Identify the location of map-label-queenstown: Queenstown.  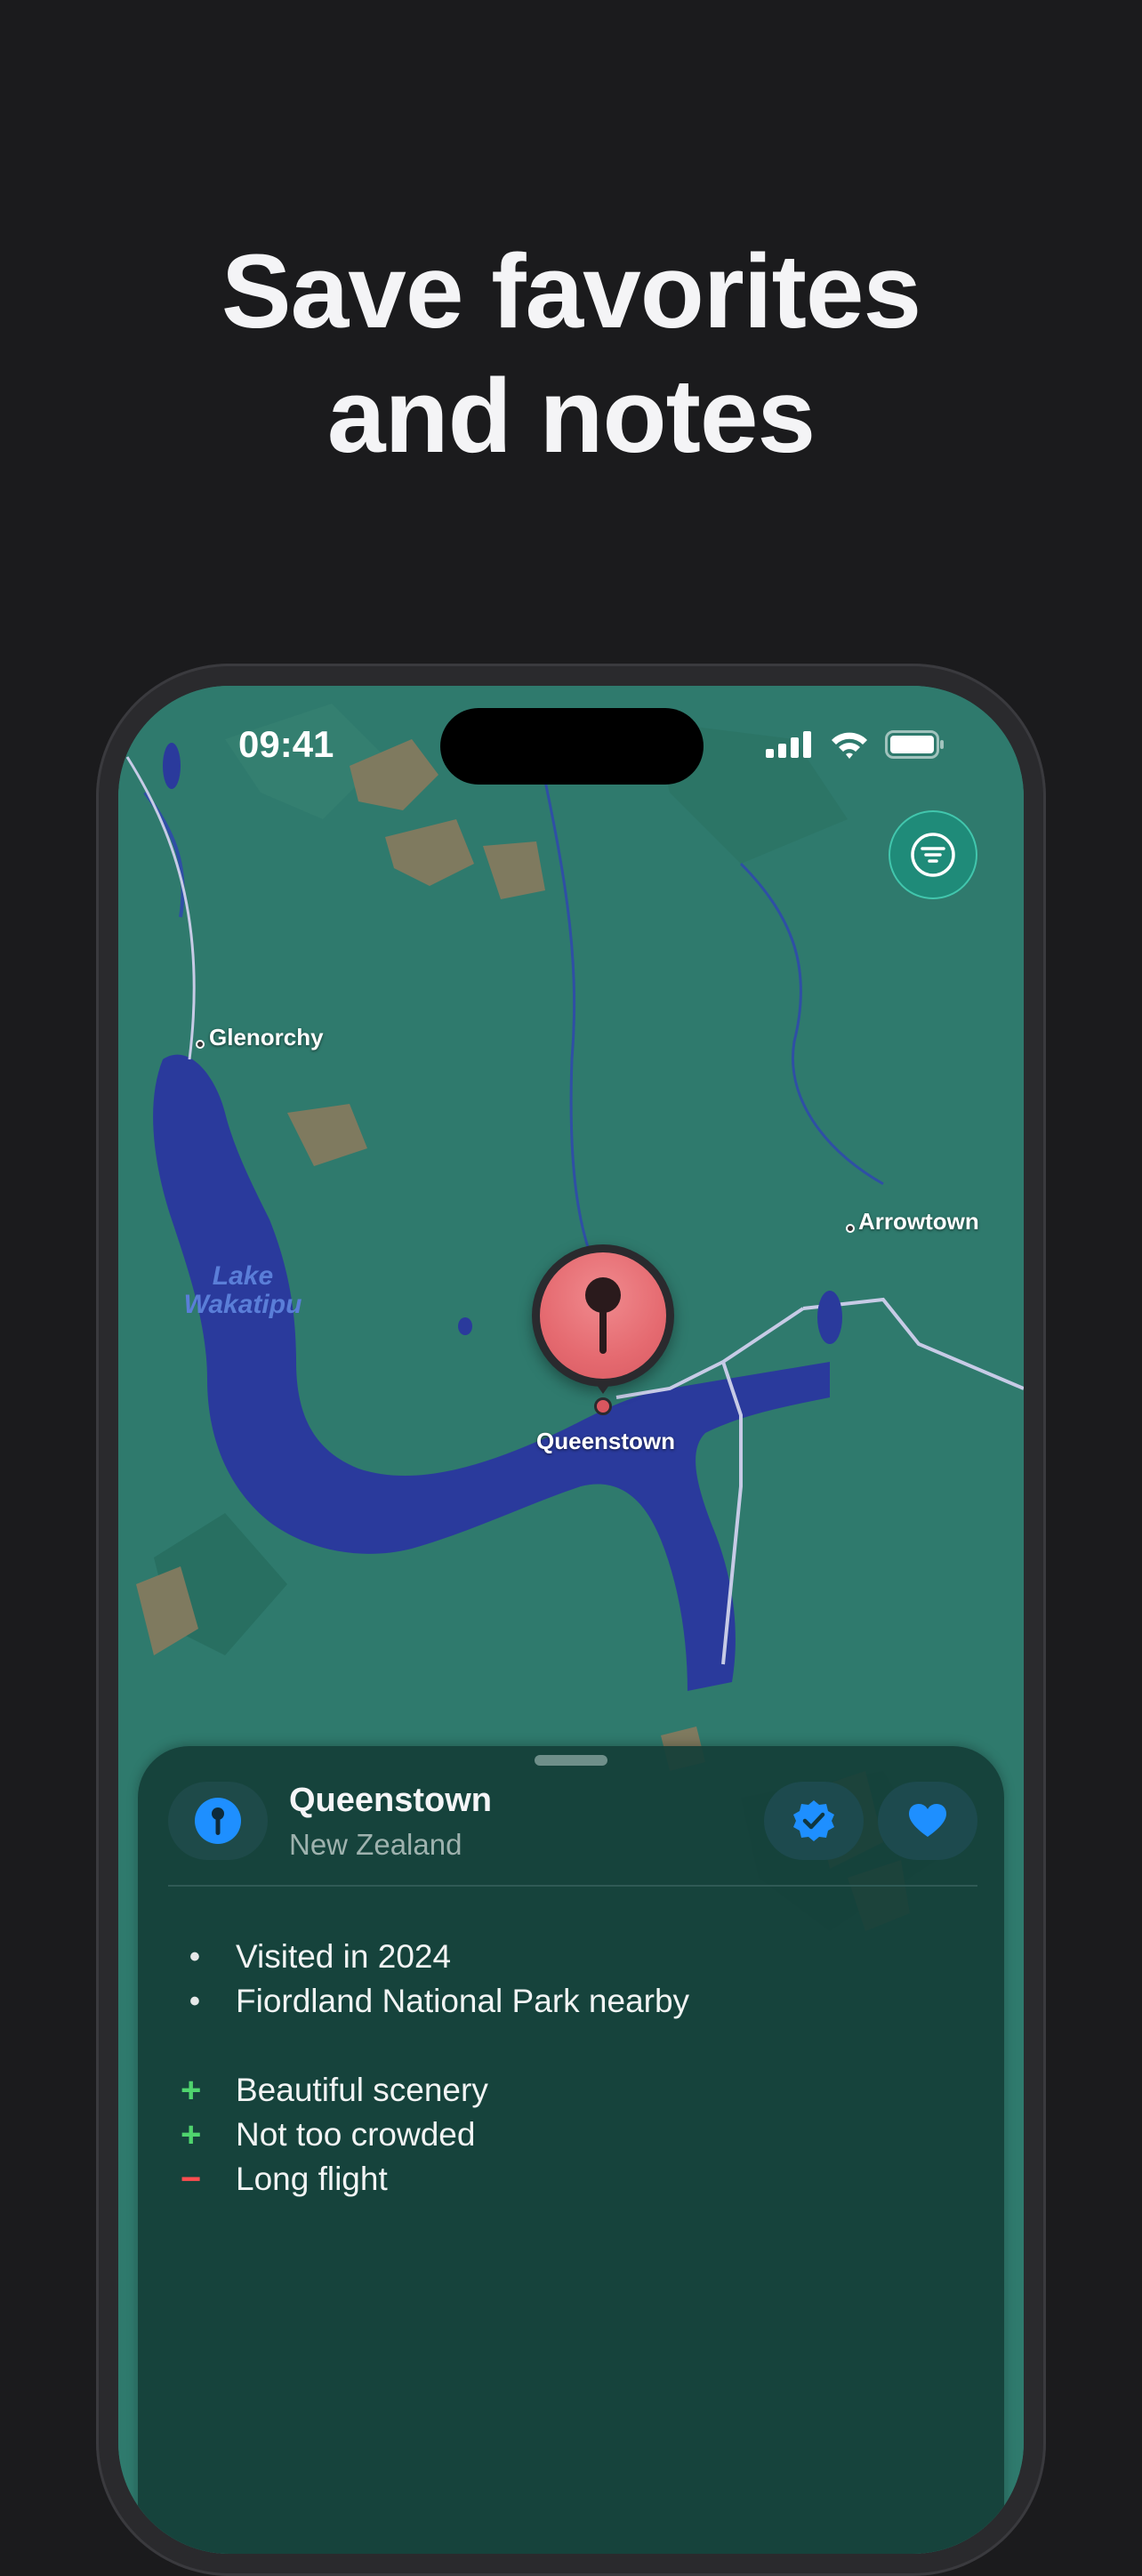
(605, 1441).